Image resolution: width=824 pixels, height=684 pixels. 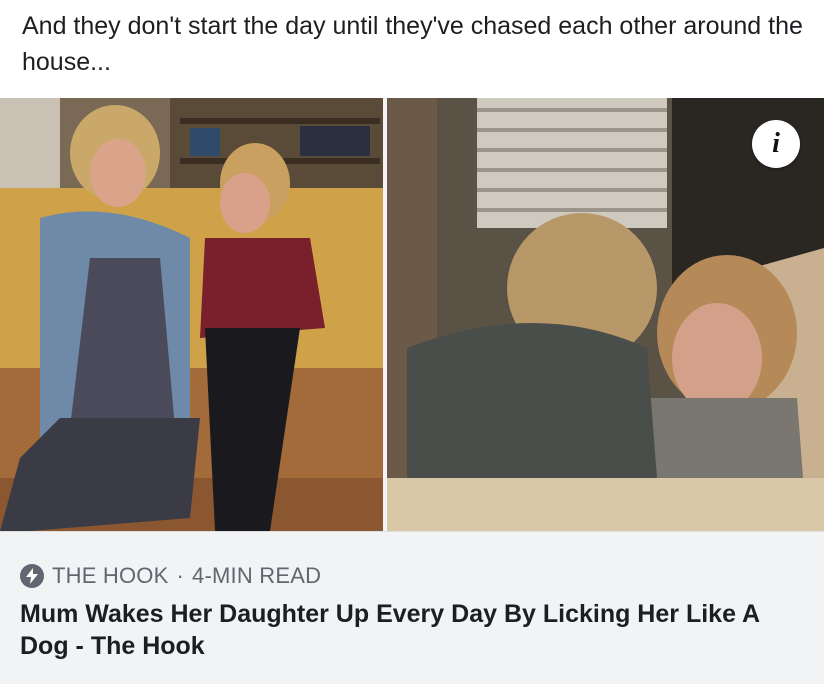 I want to click on info-button: i, so click(x=776, y=144).